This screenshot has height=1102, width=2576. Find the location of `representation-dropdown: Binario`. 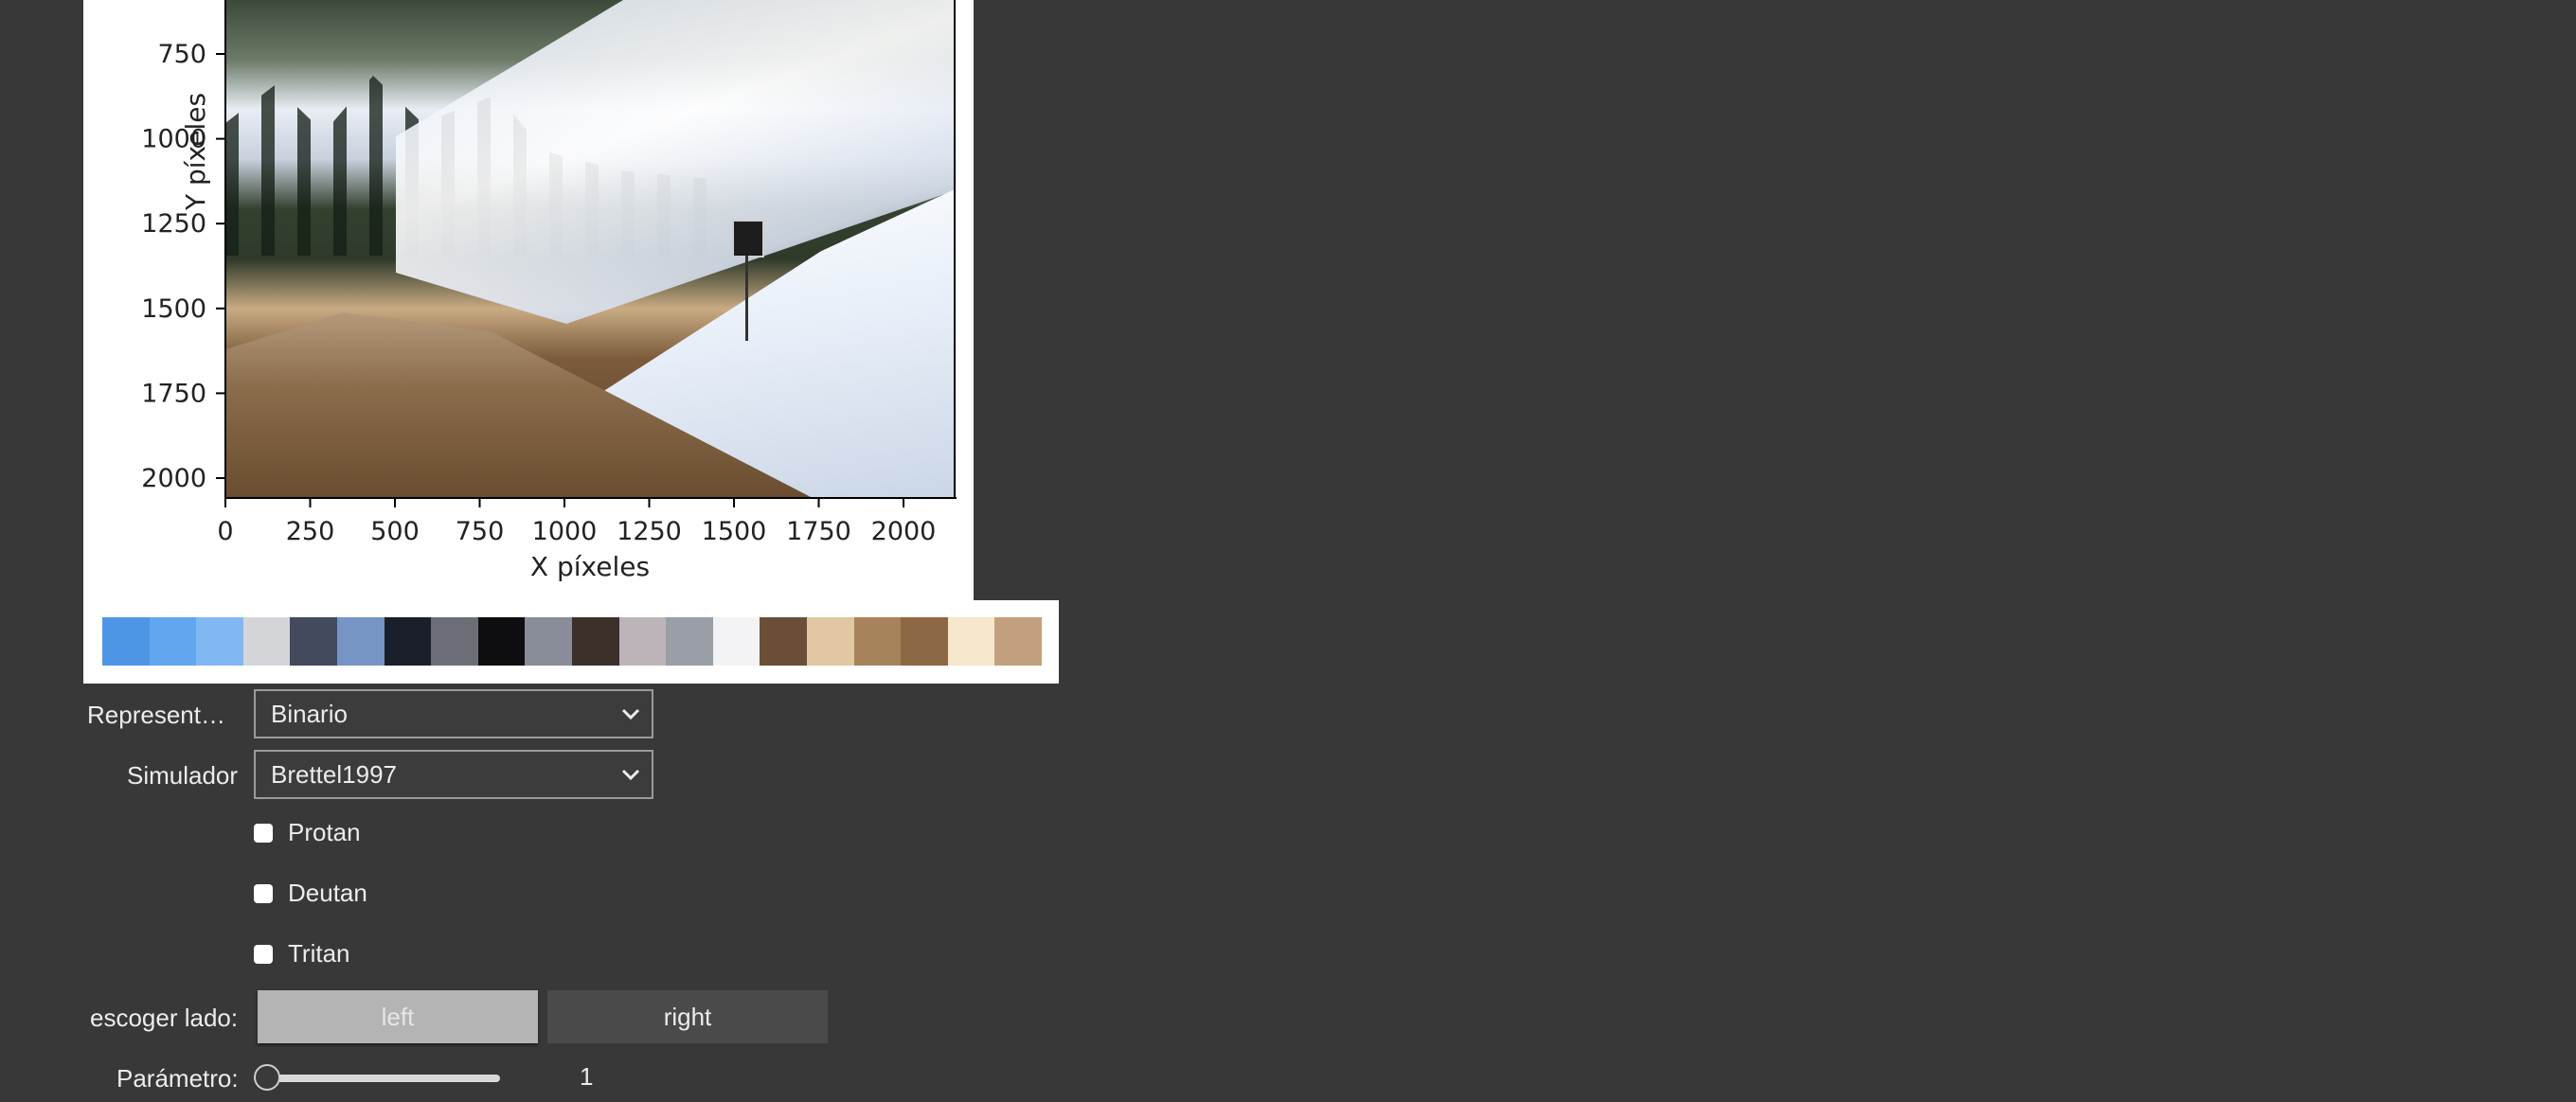

representation-dropdown: Binario is located at coordinates (453, 713).